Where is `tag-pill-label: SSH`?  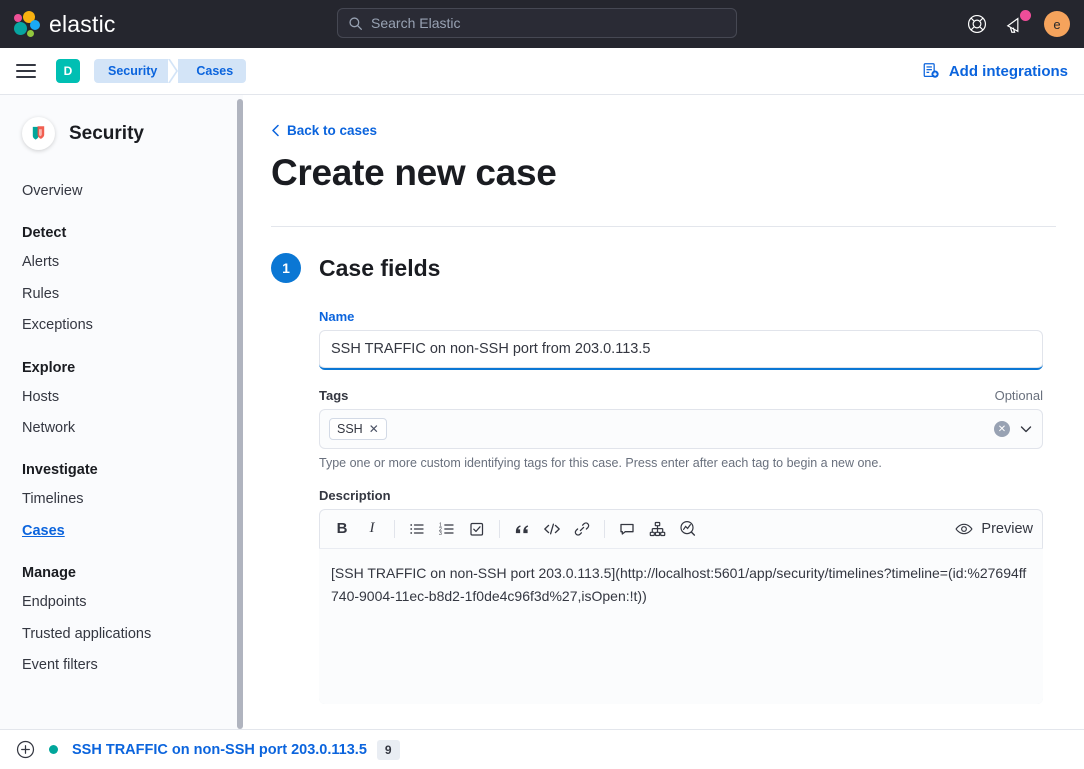 tag-pill-label: SSH is located at coordinates (350, 429).